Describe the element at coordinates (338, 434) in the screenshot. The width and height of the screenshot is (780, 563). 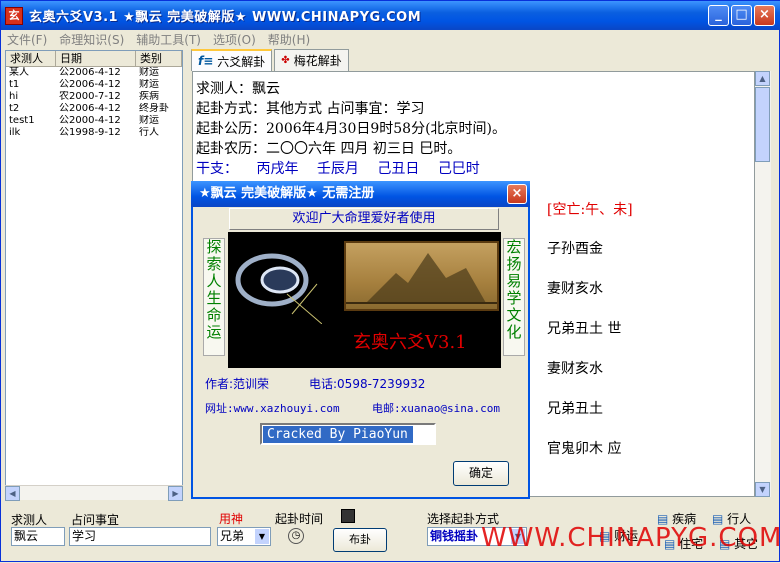
I see `cracked-text: Cracked By PiaoYun` at that location.